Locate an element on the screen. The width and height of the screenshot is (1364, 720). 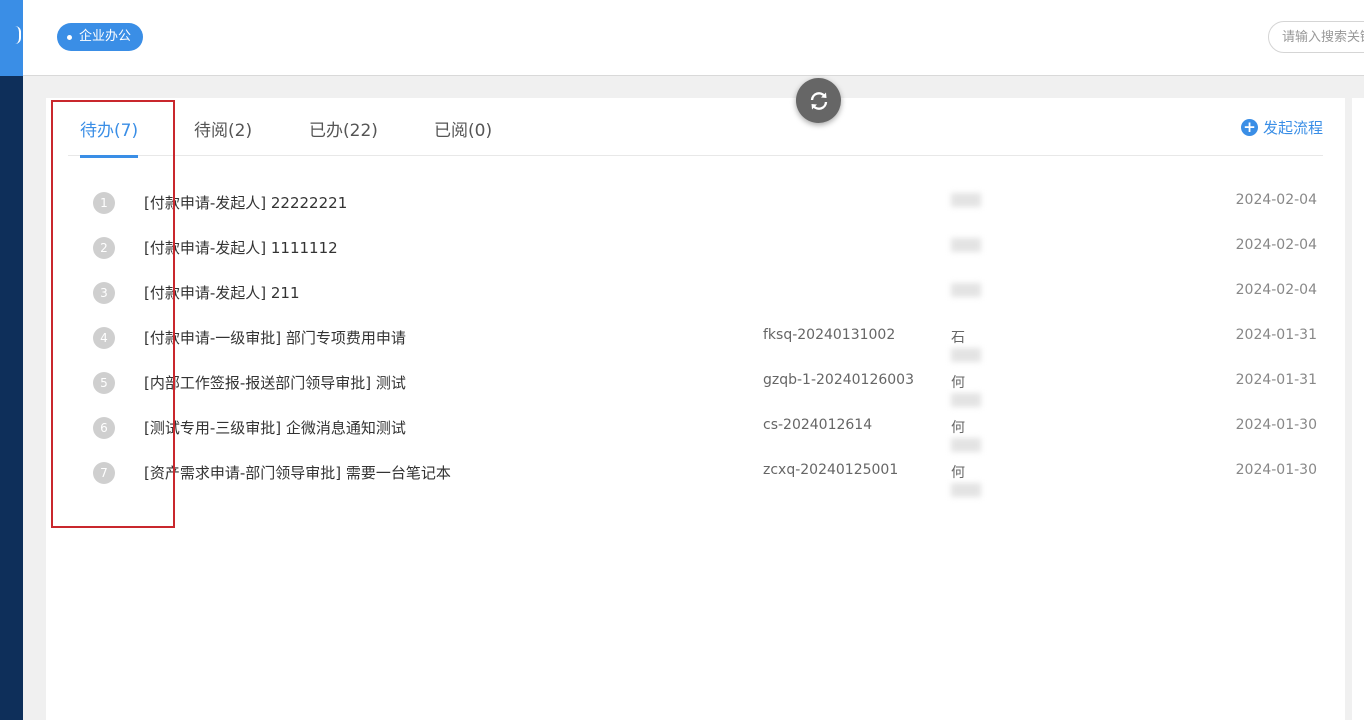
dot-icon is located at coordinates (69, 37).